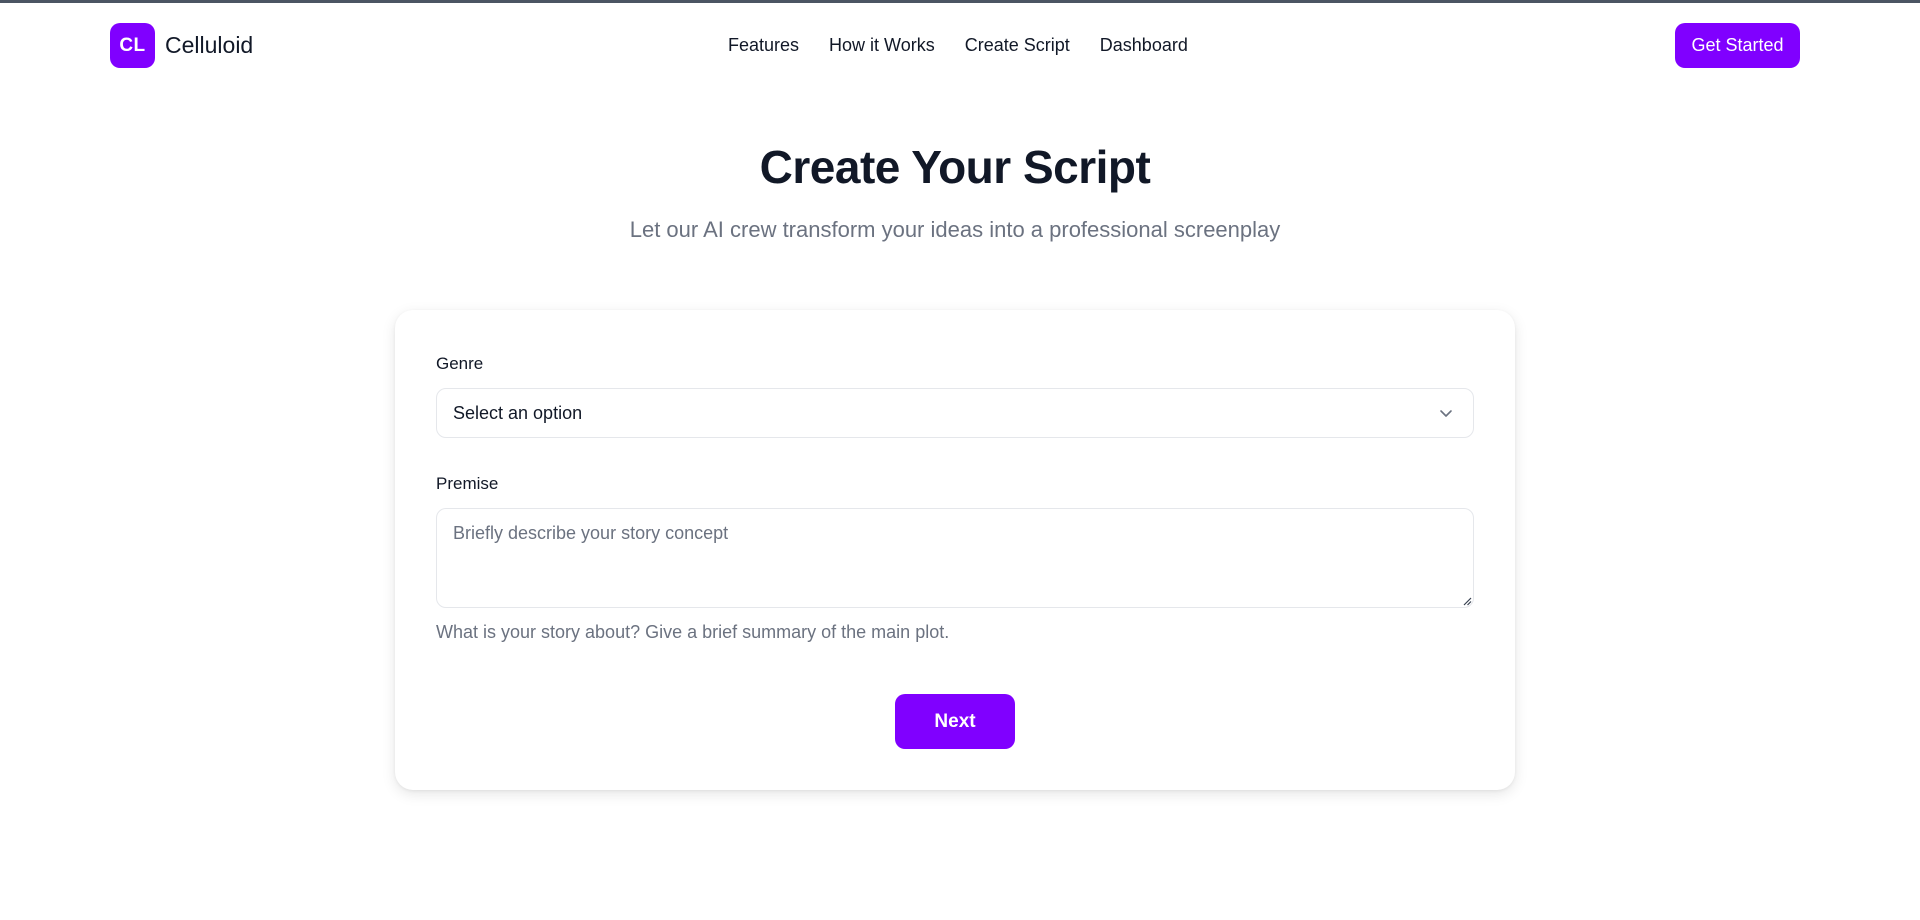 Image resolution: width=1920 pixels, height=920 pixels. I want to click on genre-select: Select an option, so click(955, 413).